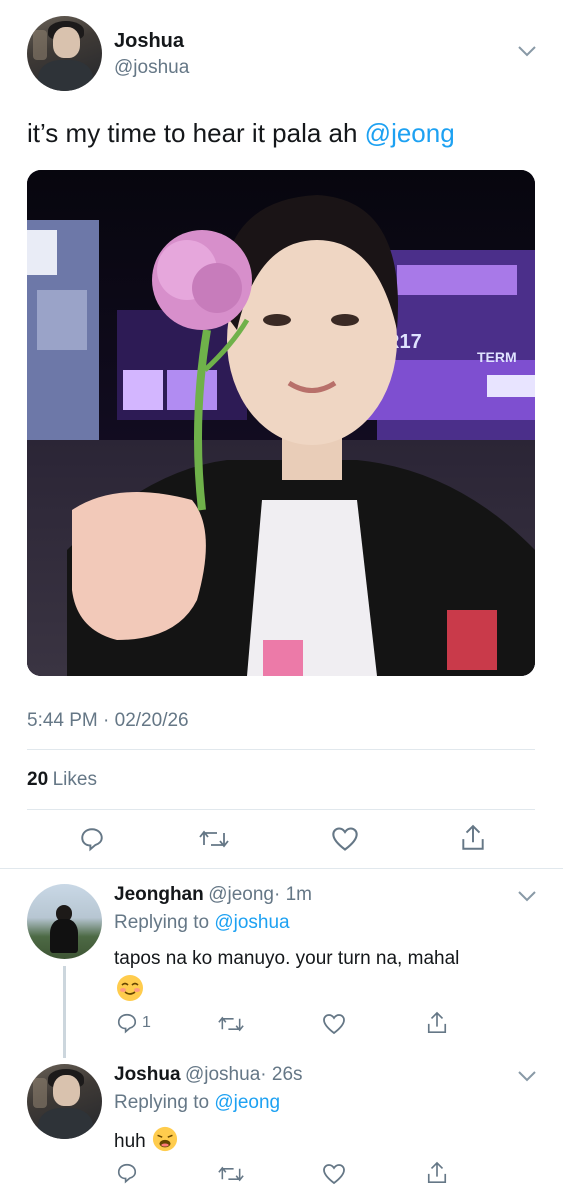  Describe the element at coordinates (147, 1074) in the screenshot. I see `reply-author-name: Joshua` at that location.